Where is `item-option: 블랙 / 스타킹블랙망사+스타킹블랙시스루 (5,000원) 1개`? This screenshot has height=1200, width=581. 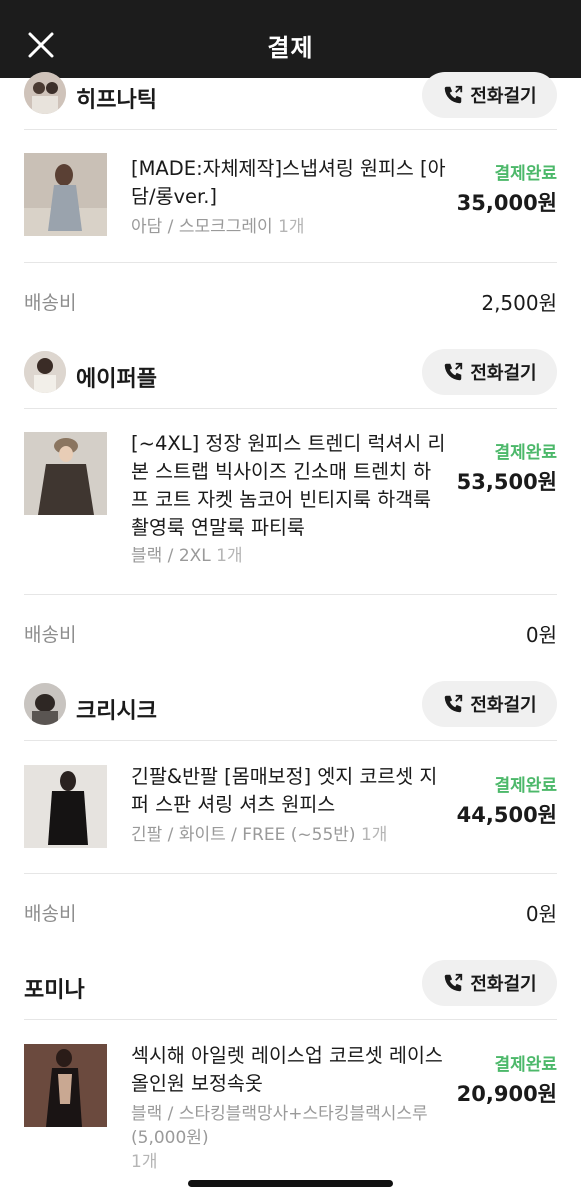 item-option: 블랙 / 스타킹블랙망사+스타킹블랙시스루 (5,000원) 1개 is located at coordinates (279, 1138).